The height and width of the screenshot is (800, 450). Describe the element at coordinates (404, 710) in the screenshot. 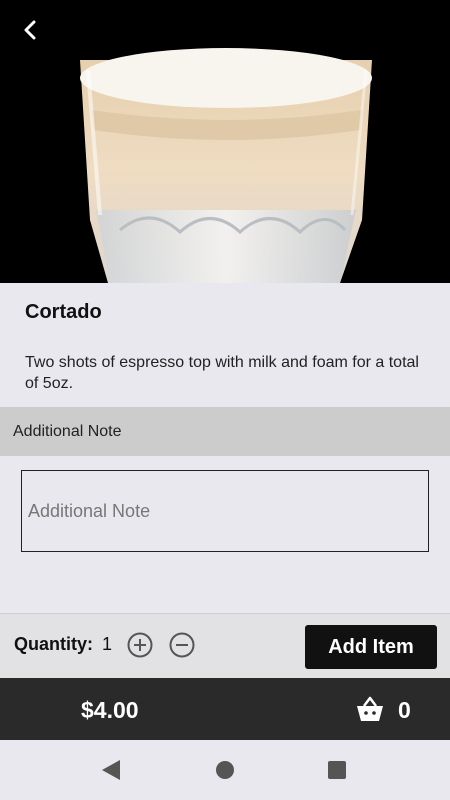

I see `cart-count: 0` at that location.